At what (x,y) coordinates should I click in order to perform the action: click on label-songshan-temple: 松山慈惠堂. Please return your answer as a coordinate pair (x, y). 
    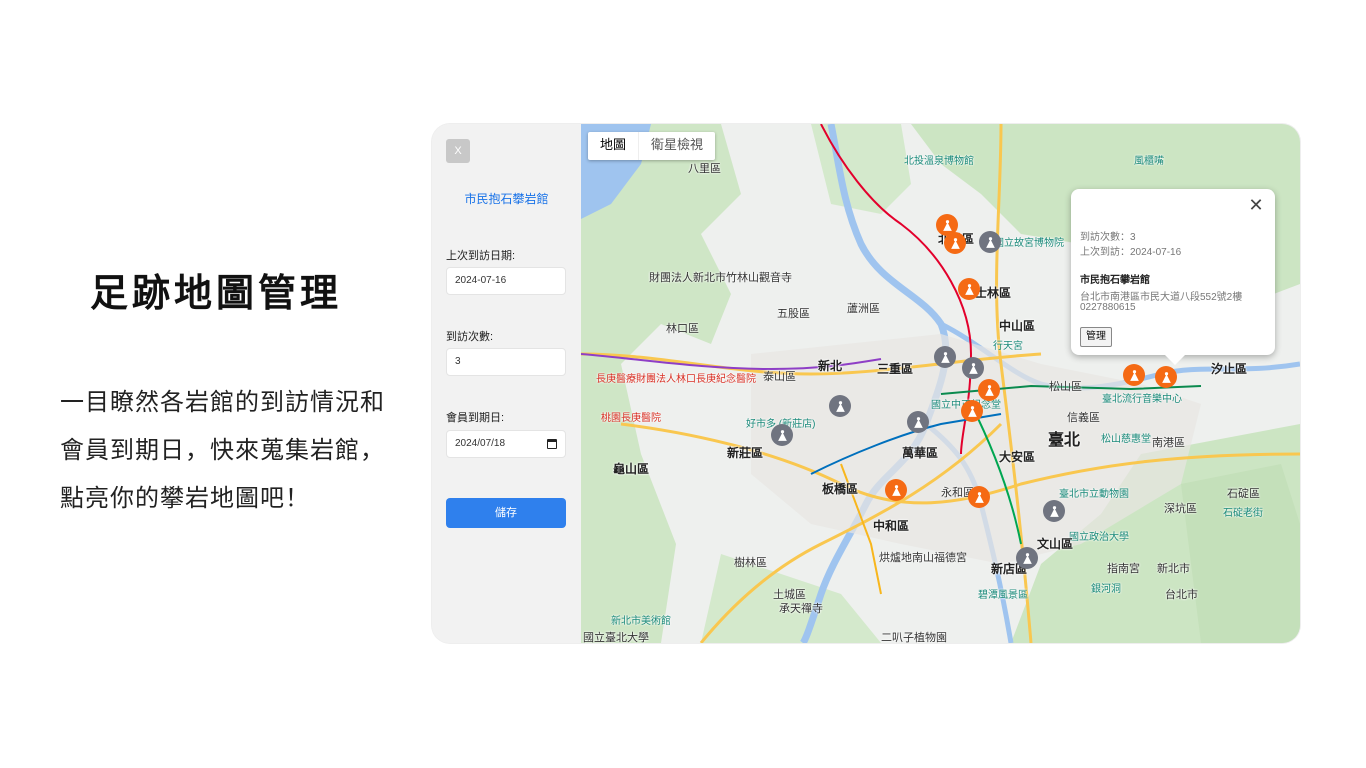
    Looking at the image, I should click on (1126, 439).